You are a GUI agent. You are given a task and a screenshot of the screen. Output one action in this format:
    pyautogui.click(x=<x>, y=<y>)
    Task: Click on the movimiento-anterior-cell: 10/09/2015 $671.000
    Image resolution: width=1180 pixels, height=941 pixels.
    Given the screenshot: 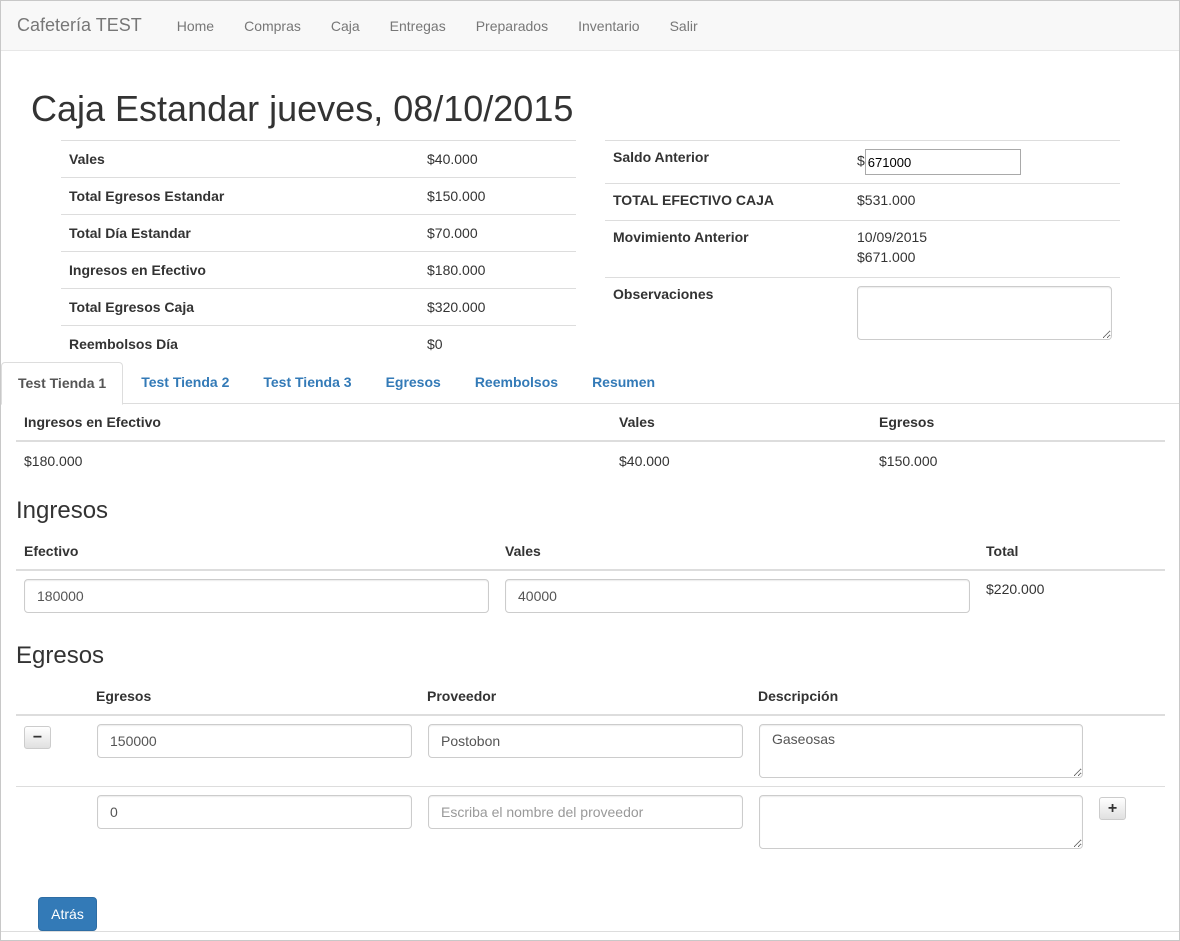 What is the action you would take?
    pyautogui.click(x=984, y=249)
    